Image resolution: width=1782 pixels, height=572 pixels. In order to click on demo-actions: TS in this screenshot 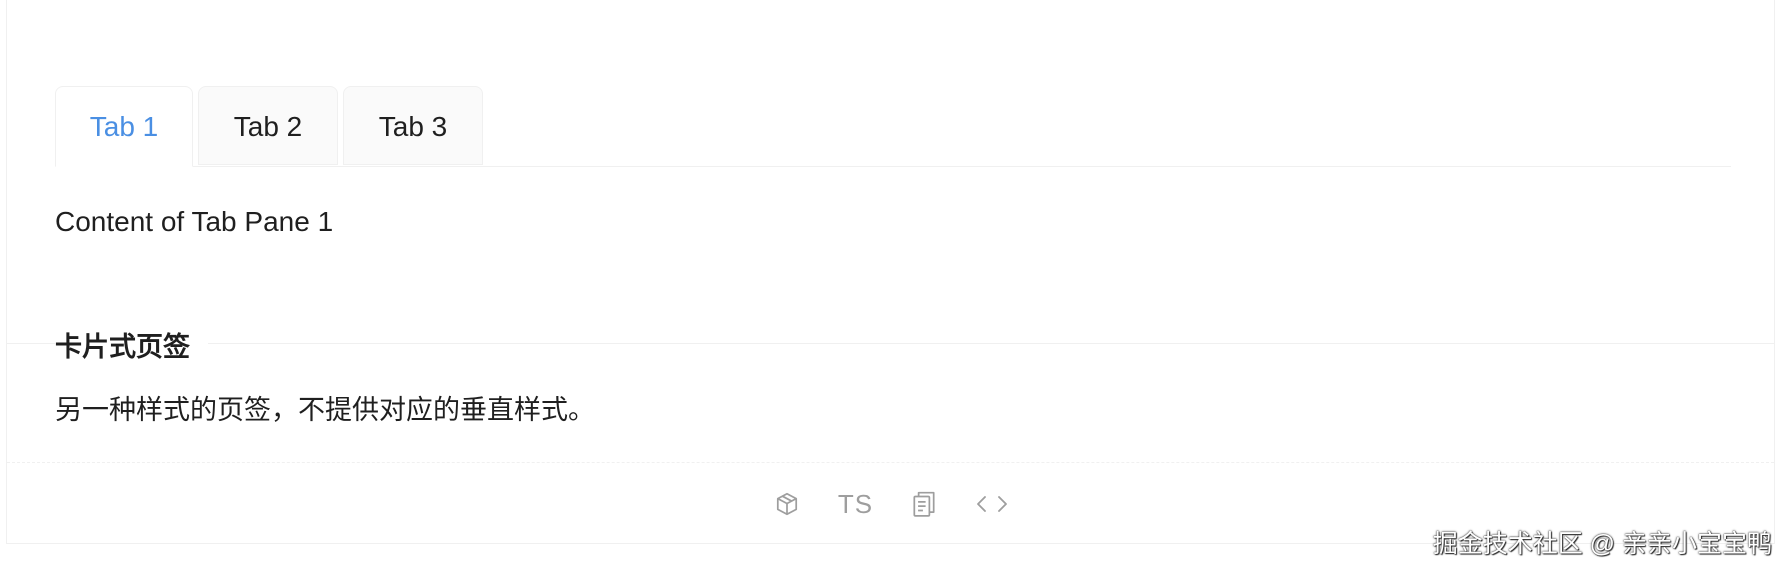, I will do `click(890, 504)`.